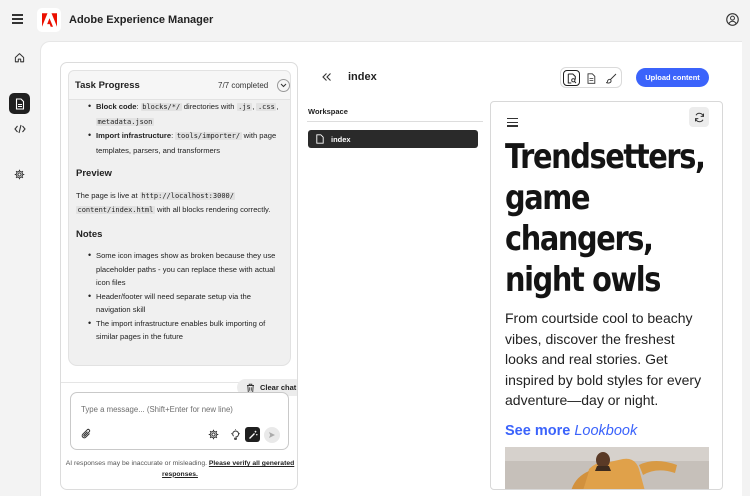 This screenshot has height=496, width=750. Describe the element at coordinates (341, 139) in the screenshot. I see `workspace-item-label: index` at that location.